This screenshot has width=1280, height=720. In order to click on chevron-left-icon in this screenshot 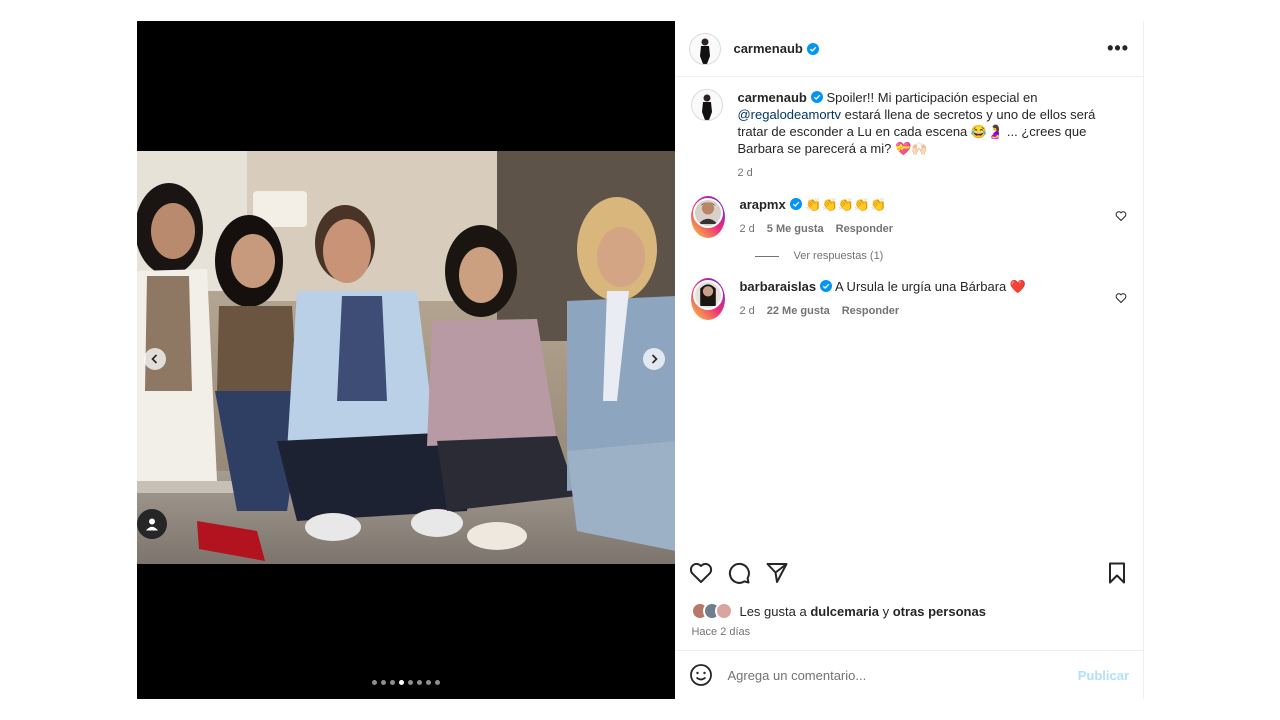, I will do `click(154, 359)`.